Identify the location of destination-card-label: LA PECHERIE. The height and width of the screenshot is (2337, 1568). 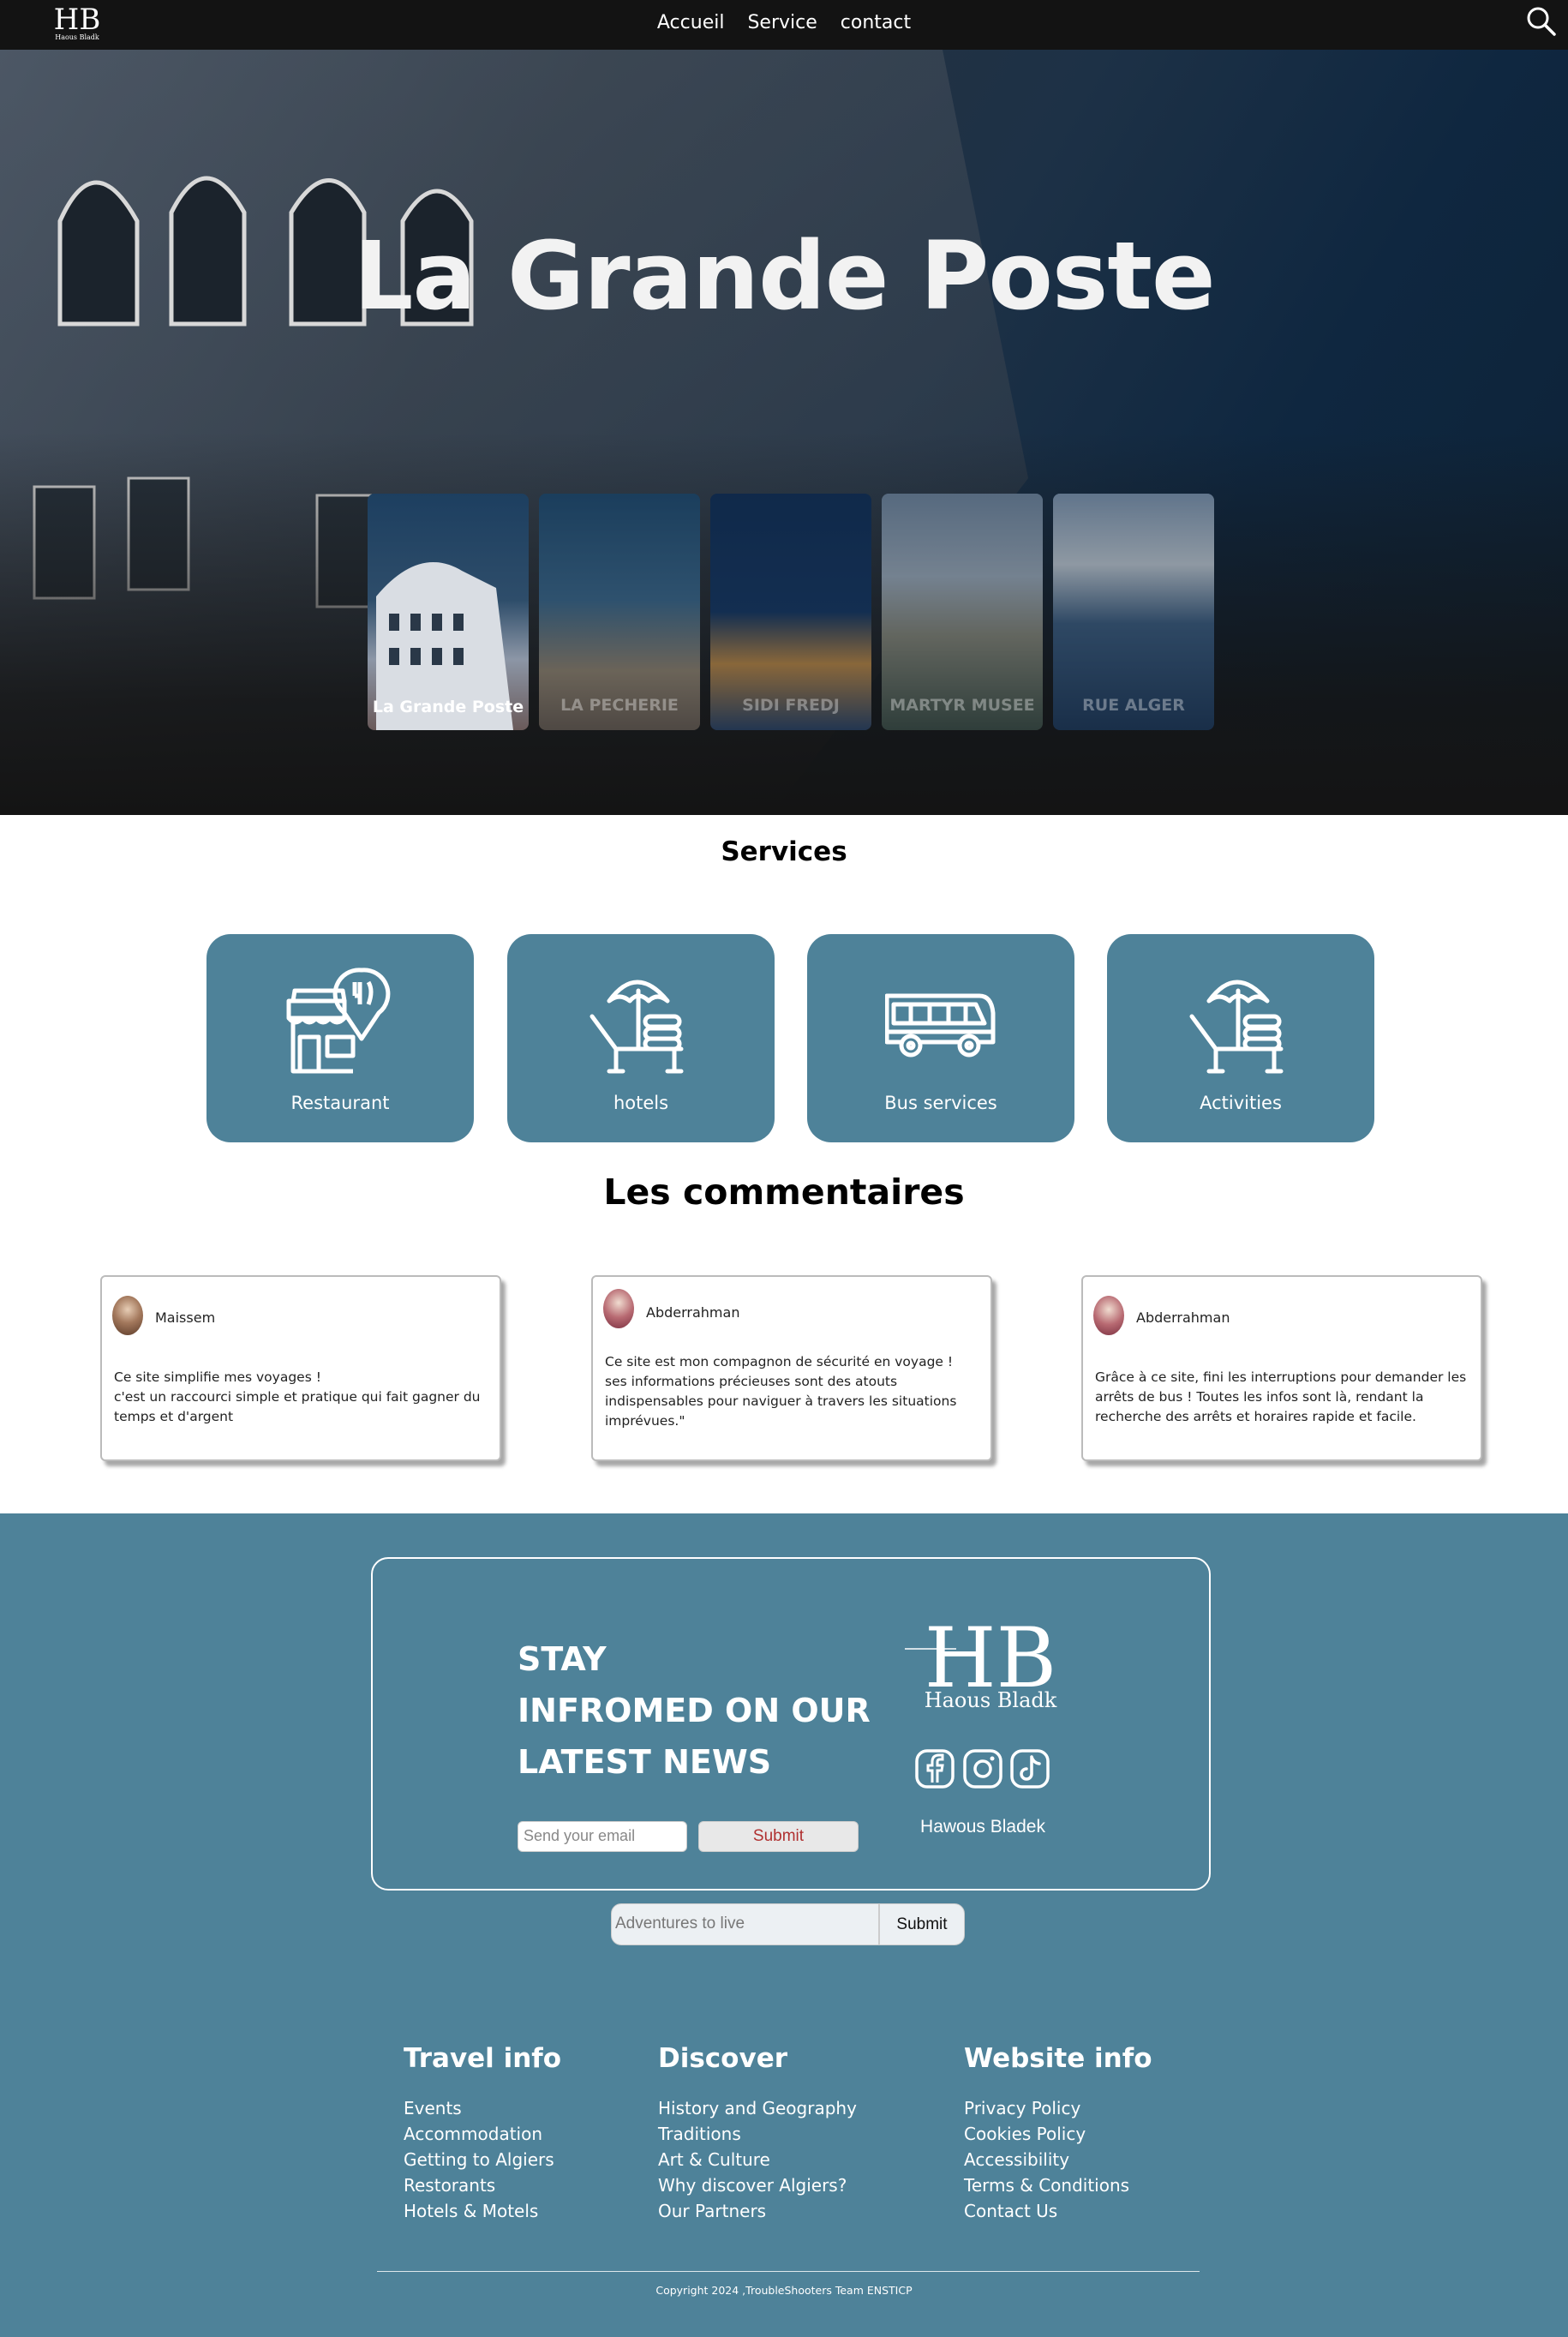
(620, 705).